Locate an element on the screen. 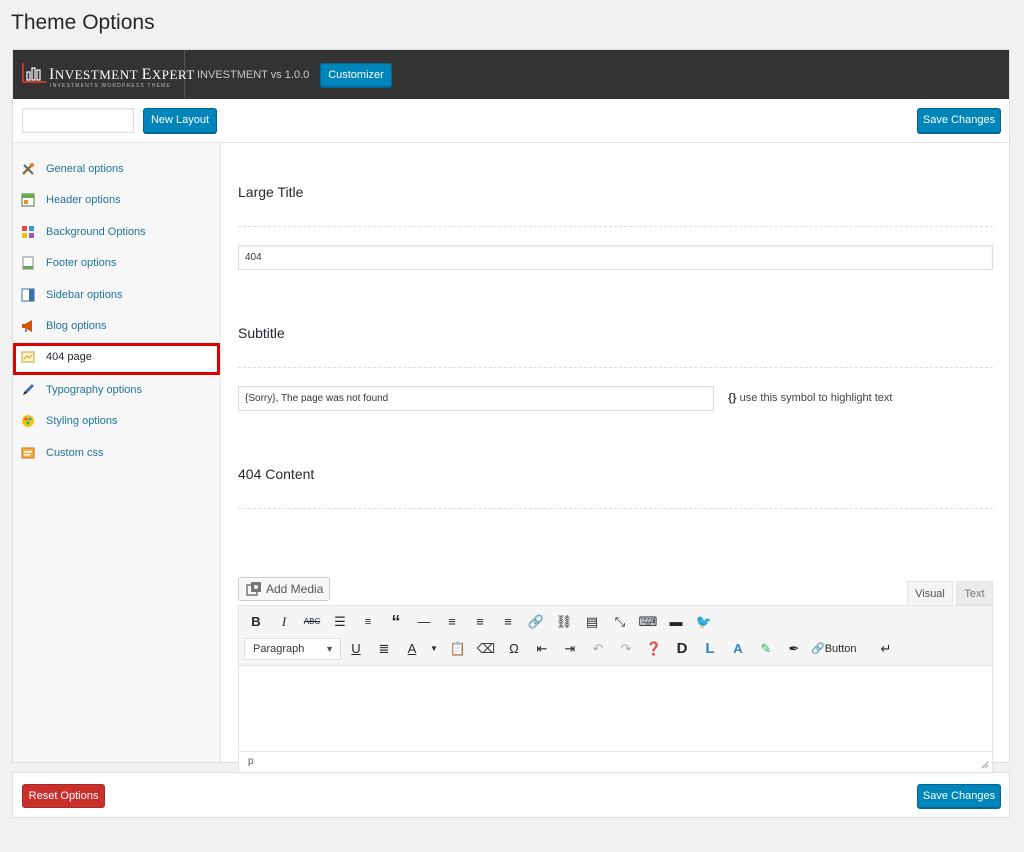  align-right-icon: ≡ is located at coordinates (508, 622).